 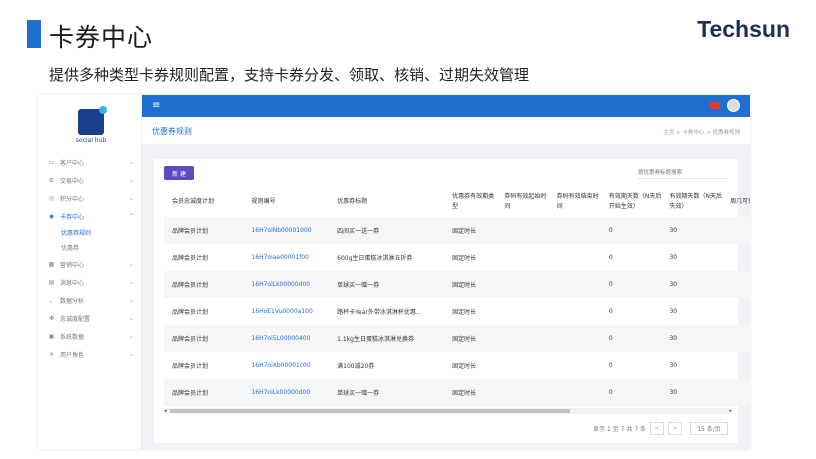 What do you see at coordinates (715, 105) in the screenshot?
I see `language-flag-icon` at bounding box center [715, 105].